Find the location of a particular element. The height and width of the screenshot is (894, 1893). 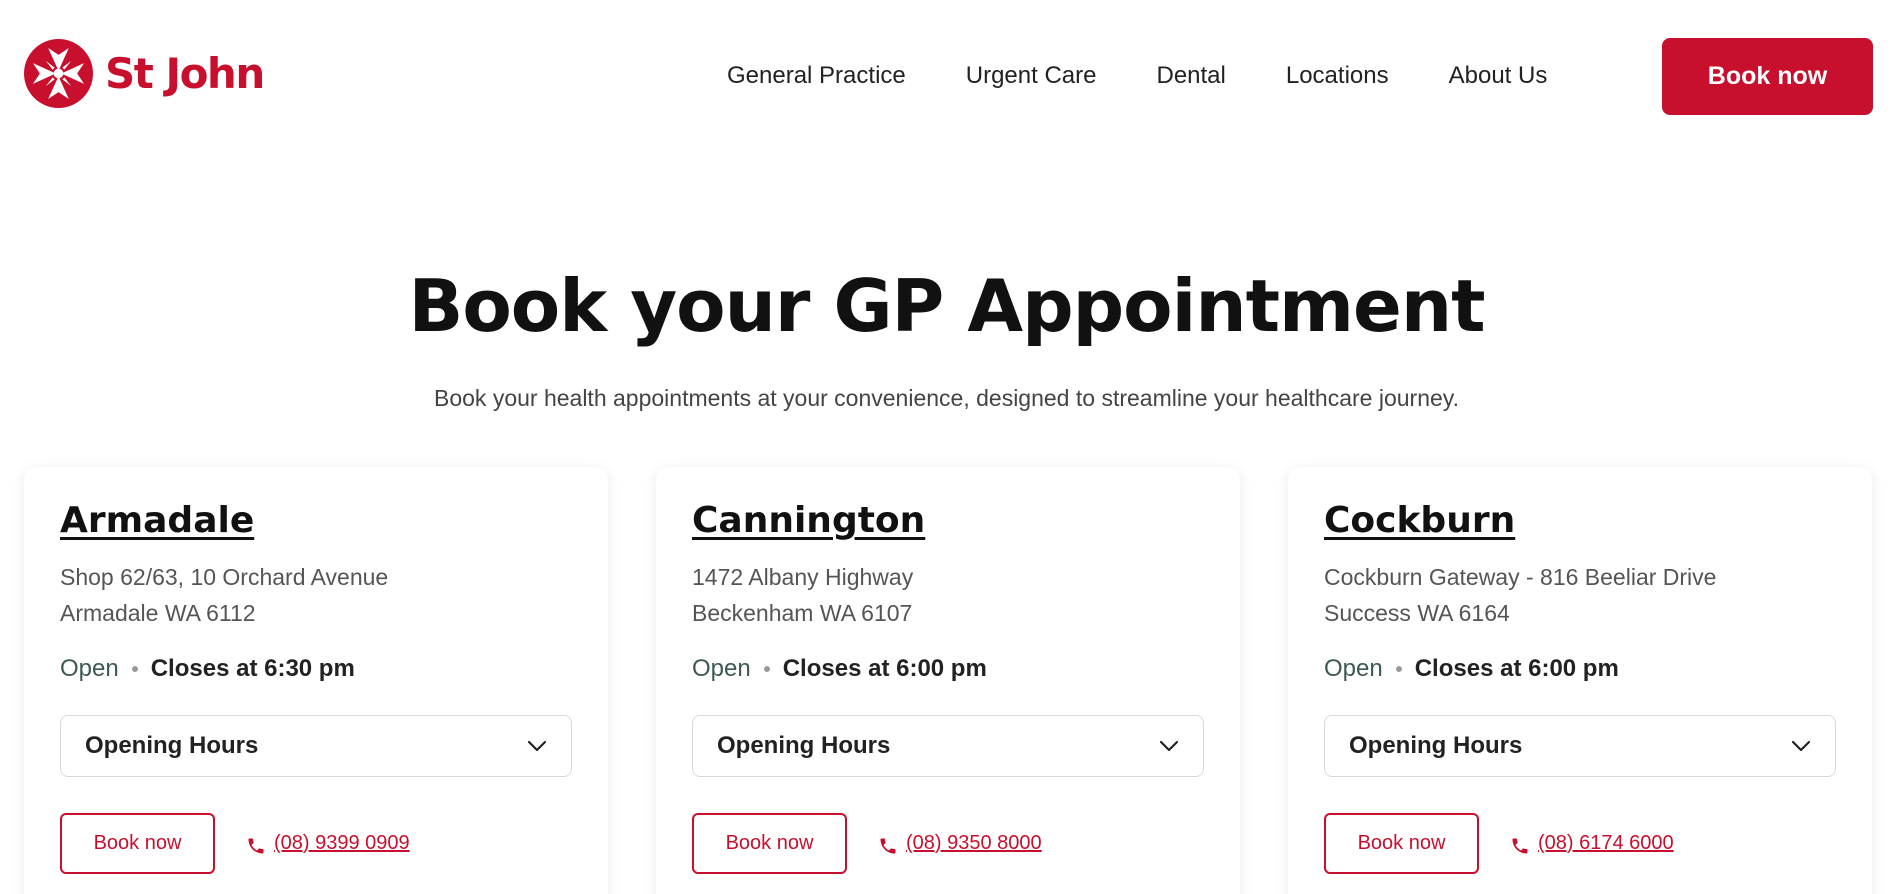

phone-link: (08) 9350 8000 is located at coordinates (960, 843).